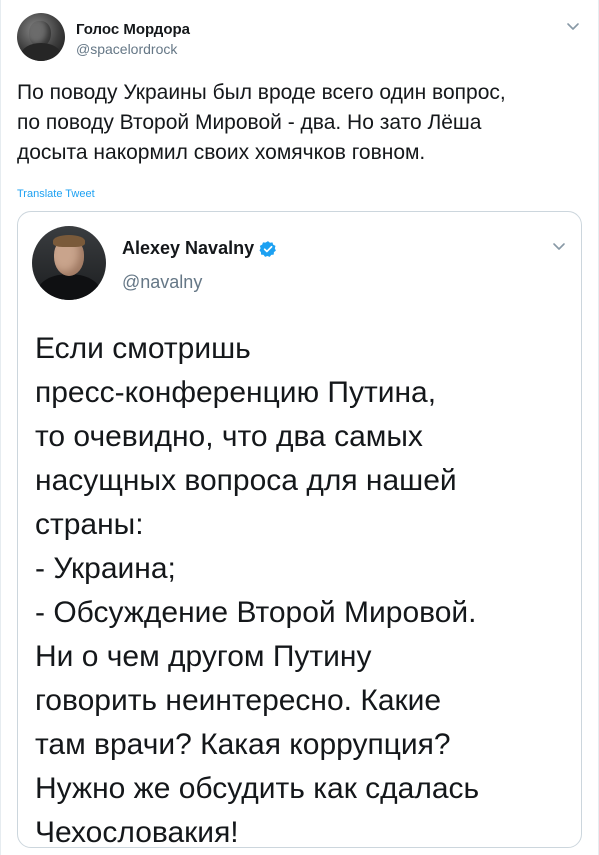 The width and height of the screenshot is (599, 855). What do you see at coordinates (133, 29) in the screenshot?
I see `author-display-name: Голос Мордора` at bounding box center [133, 29].